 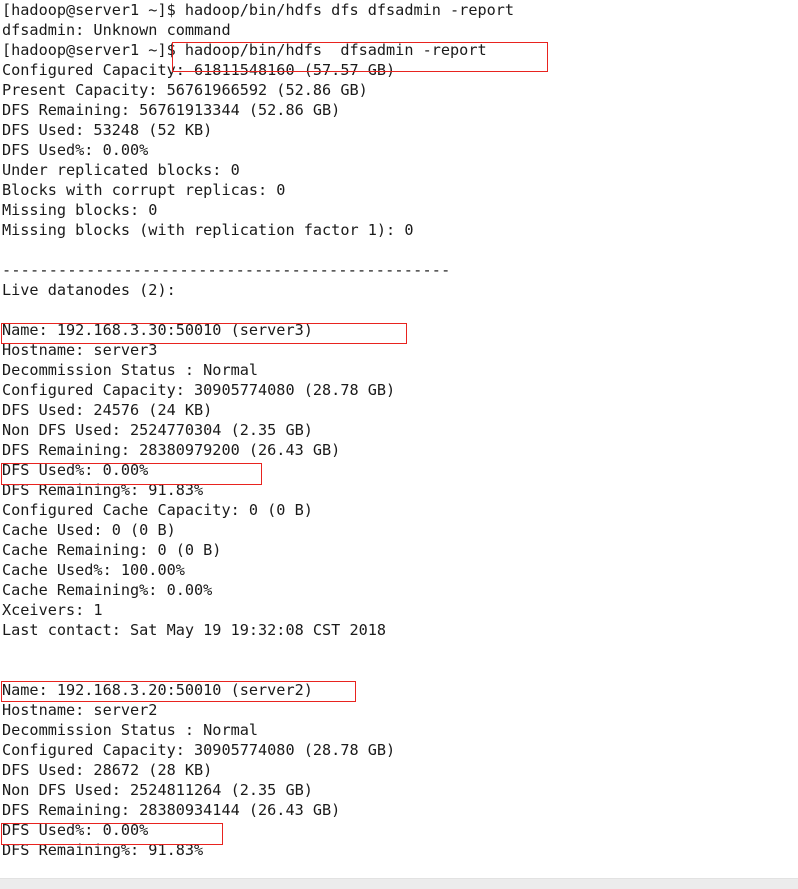 I want to click on terminal-line: Cache Used%: 100.00%, so click(x=93, y=570).